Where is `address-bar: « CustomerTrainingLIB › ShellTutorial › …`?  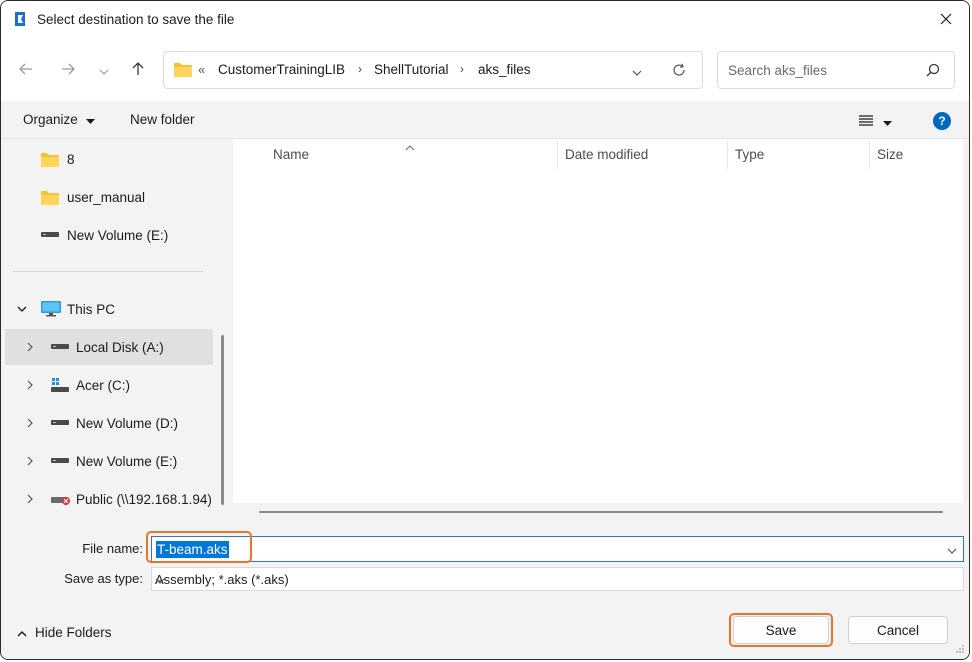 address-bar: « CustomerTrainingLIB › ShellTutorial › … is located at coordinates (433, 70).